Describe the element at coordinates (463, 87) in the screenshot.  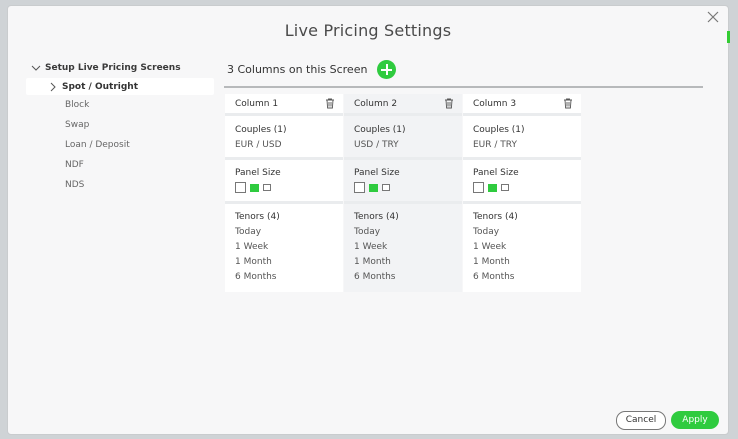
I see `header-divider` at that location.